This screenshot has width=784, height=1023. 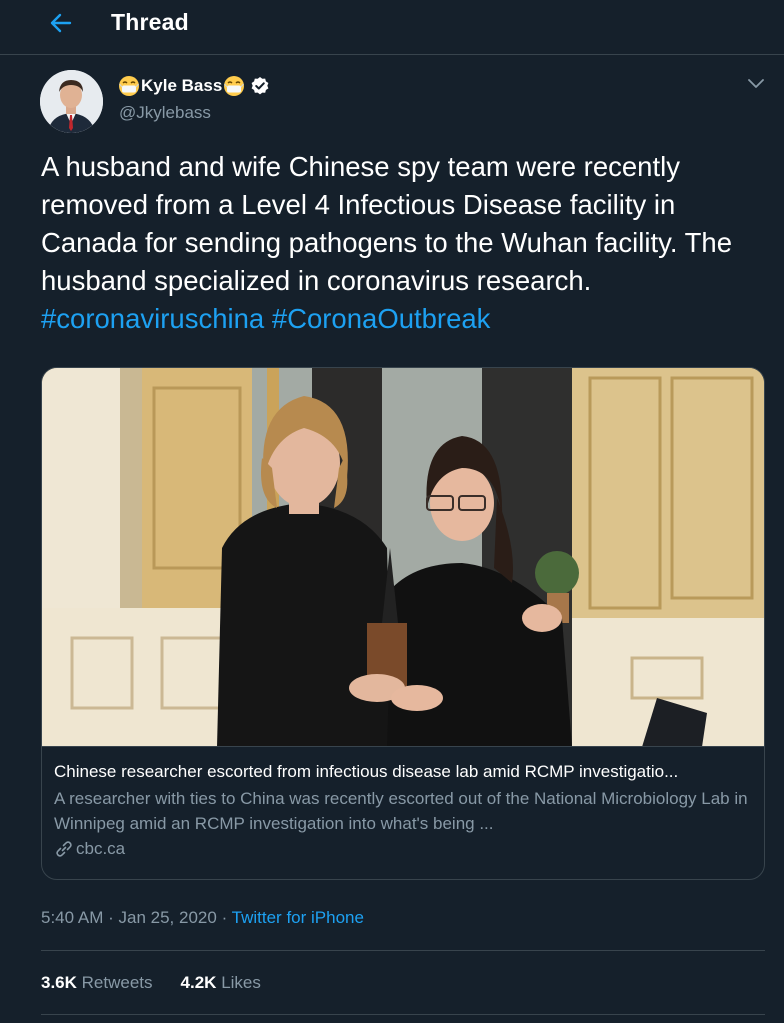 What do you see at coordinates (165, 983) in the screenshot?
I see `tweet-stats: 3.6K Retweets 4.2K Likes` at bounding box center [165, 983].